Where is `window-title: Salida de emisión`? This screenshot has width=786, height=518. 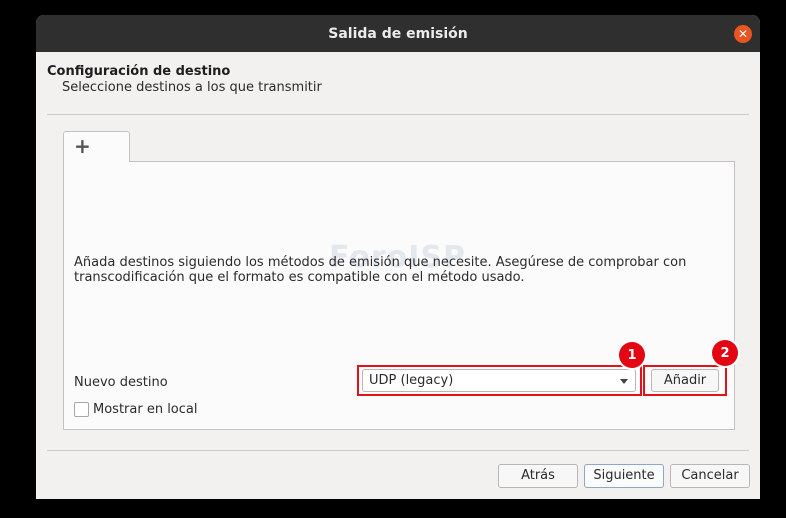
window-title: Salida de emisión is located at coordinates (398, 33).